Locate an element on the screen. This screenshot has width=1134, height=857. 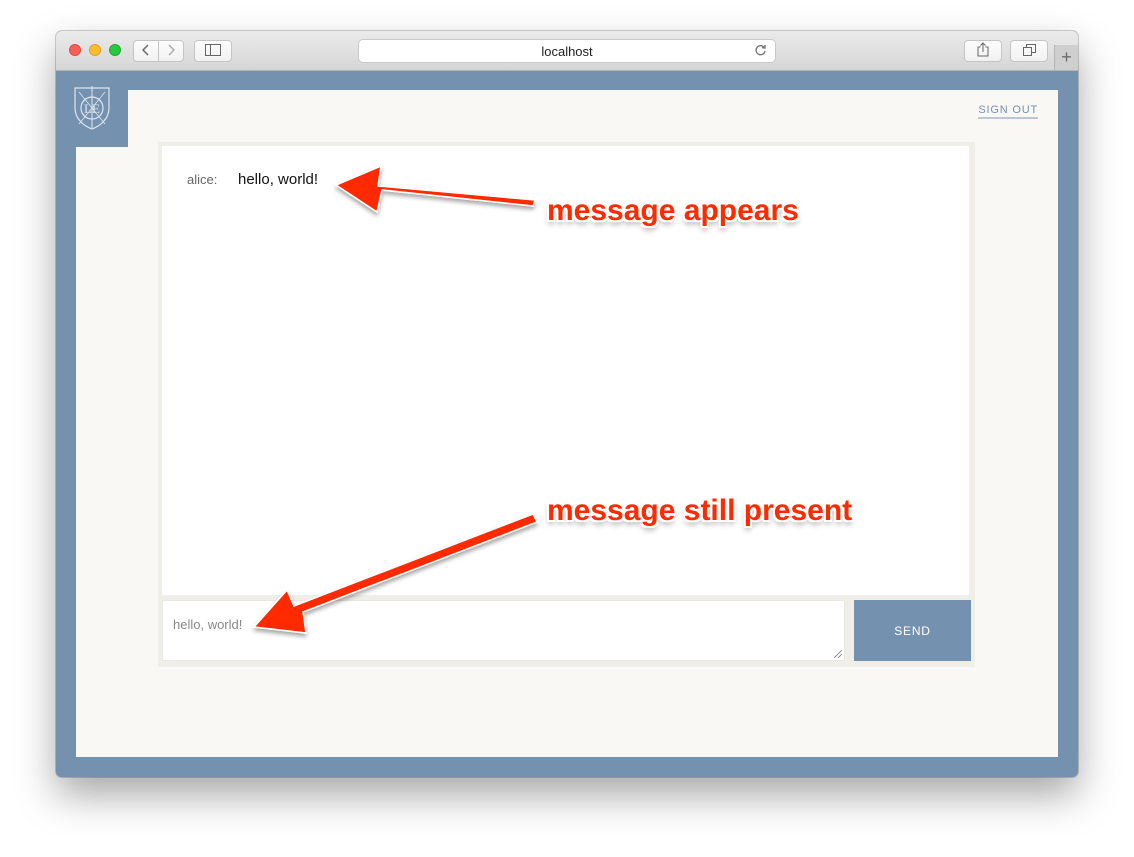
chevron-left-icon is located at coordinates (145, 51).